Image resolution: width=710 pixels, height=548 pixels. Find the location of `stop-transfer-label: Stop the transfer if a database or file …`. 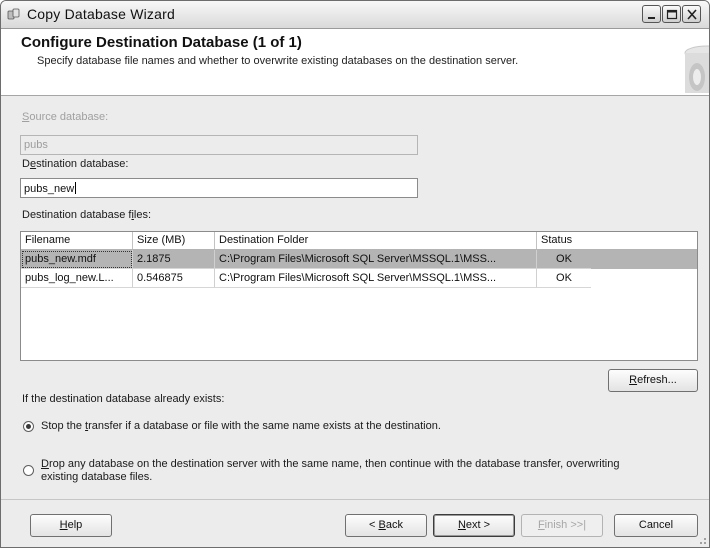

stop-transfer-label: Stop the transfer if a database or file … is located at coordinates (241, 426).